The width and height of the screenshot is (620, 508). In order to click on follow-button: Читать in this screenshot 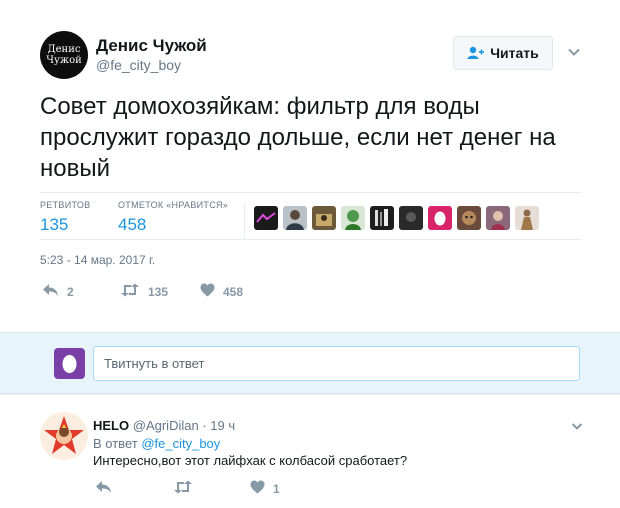, I will do `click(503, 53)`.